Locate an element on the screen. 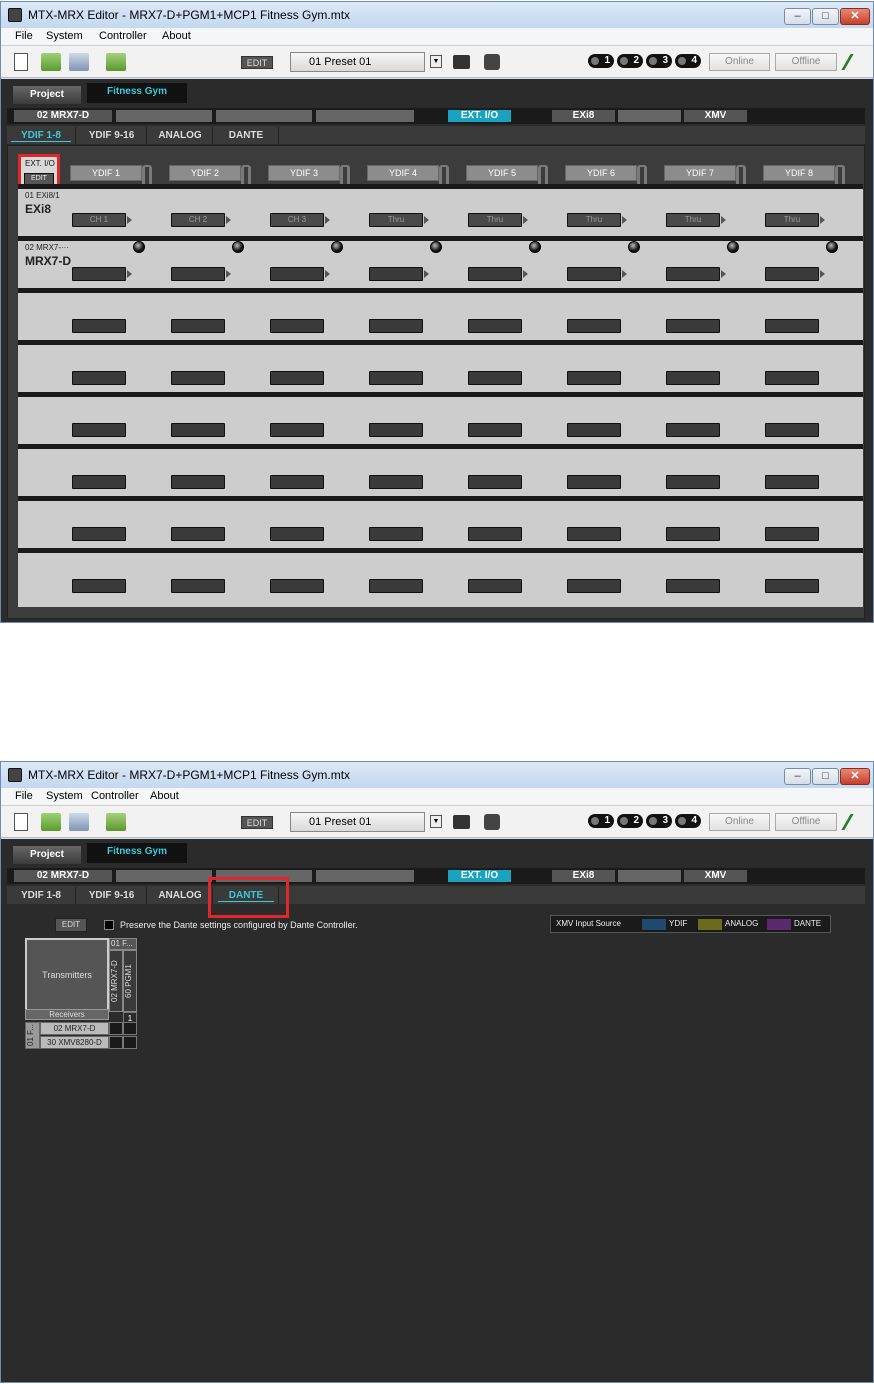  menu-controller: Controller is located at coordinates (115, 796).